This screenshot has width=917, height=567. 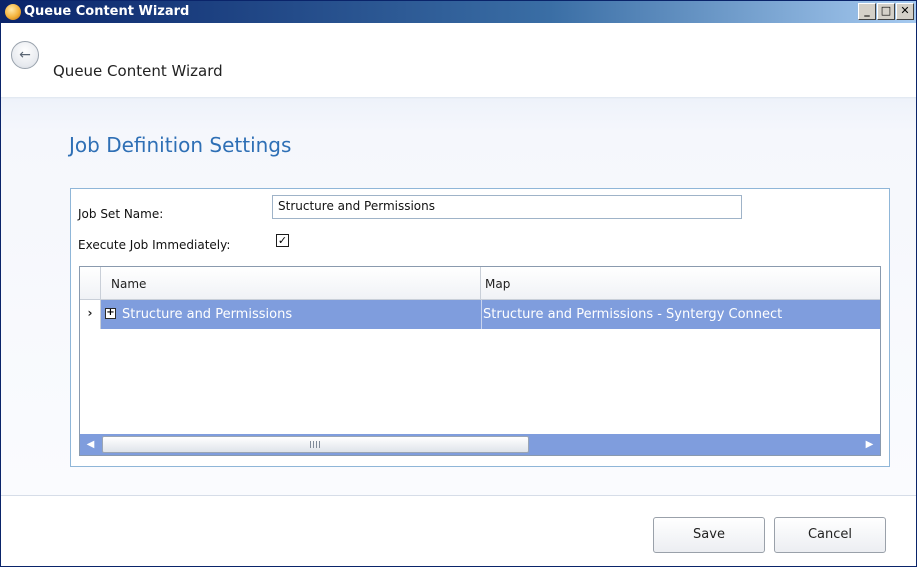 What do you see at coordinates (138, 71) in the screenshot?
I see `nav-title: Queue Content Wizard` at bounding box center [138, 71].